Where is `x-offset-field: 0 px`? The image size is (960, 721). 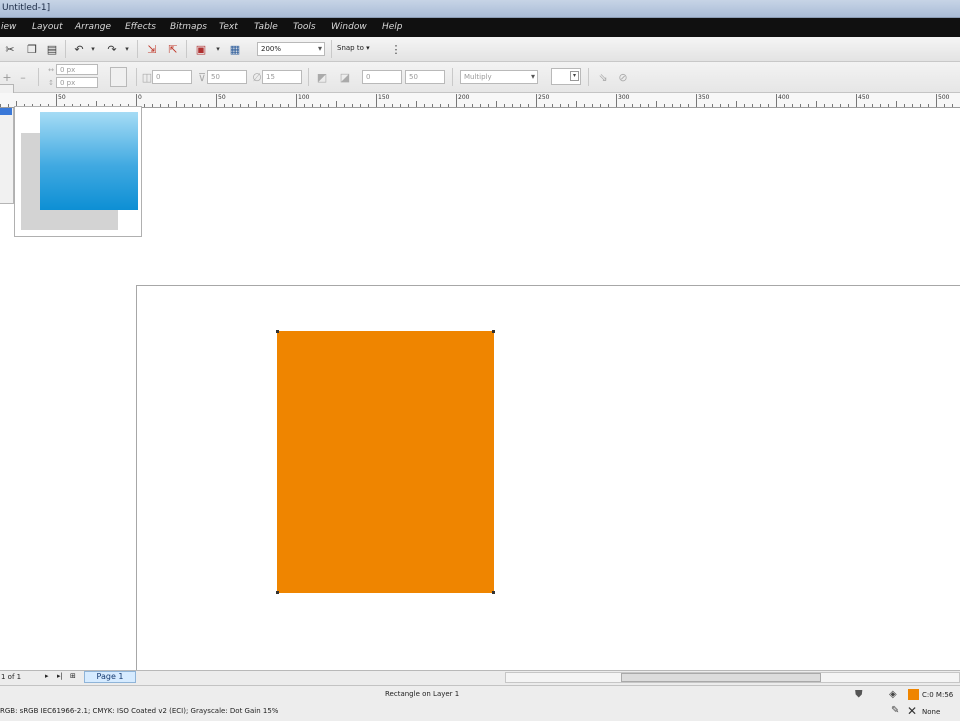 x-offset-field: 0 px is located at coordinates (77, 69).